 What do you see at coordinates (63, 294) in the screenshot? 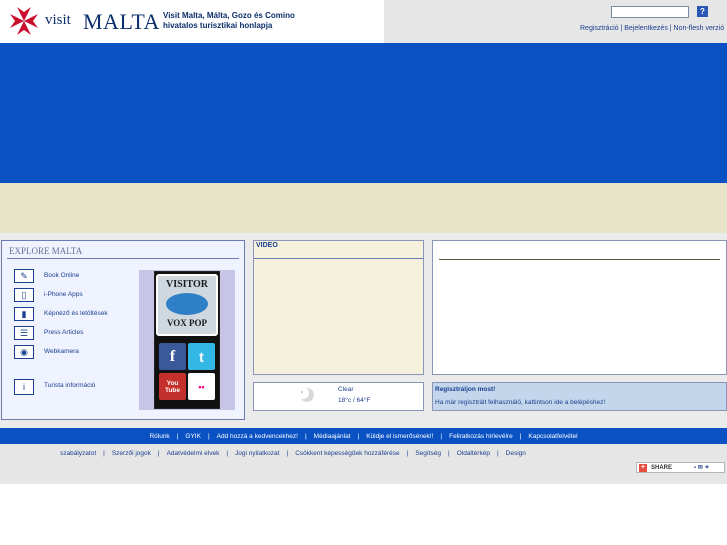
I see `menu-item-iphone-apps: i-Phone Apps` at bounding box center [63, 294].